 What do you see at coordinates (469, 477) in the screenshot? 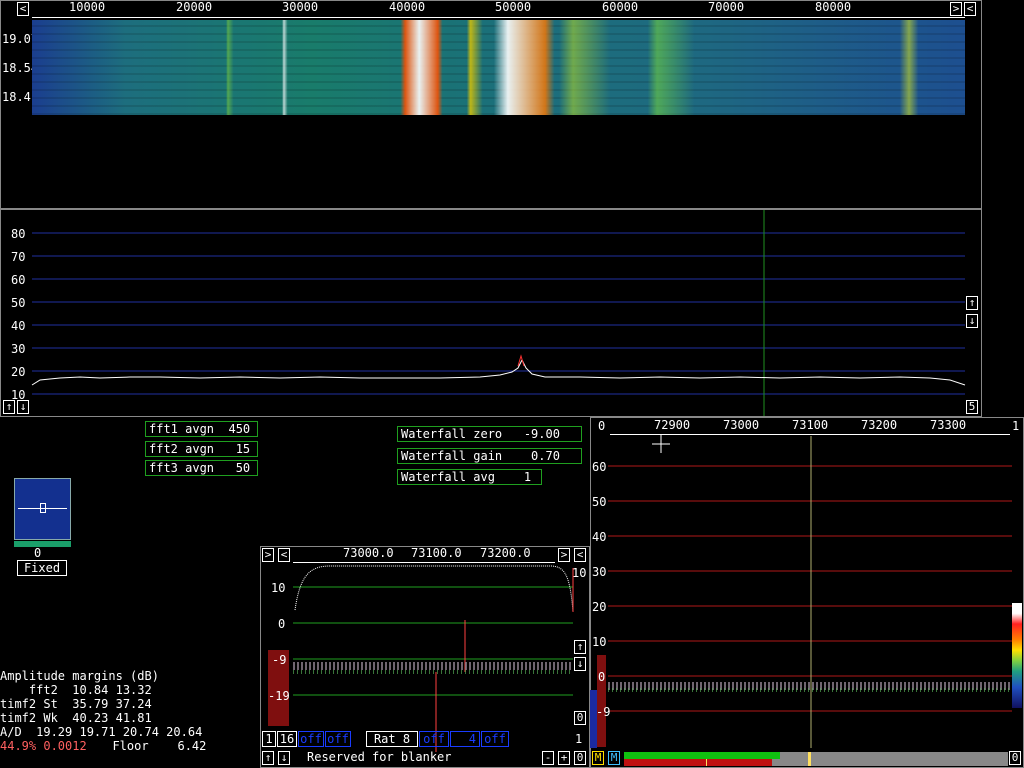
I see `waterfall-avg-field: Waterfall avg 1` at bounding box center [469, 477].